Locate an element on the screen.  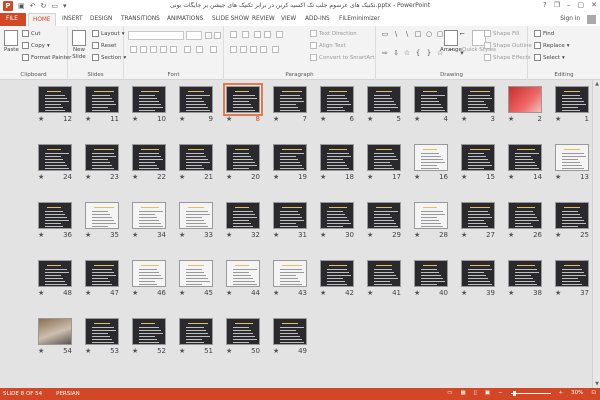
slide-sorter-view-icon: ▦ is located at coordinates (463, 393).